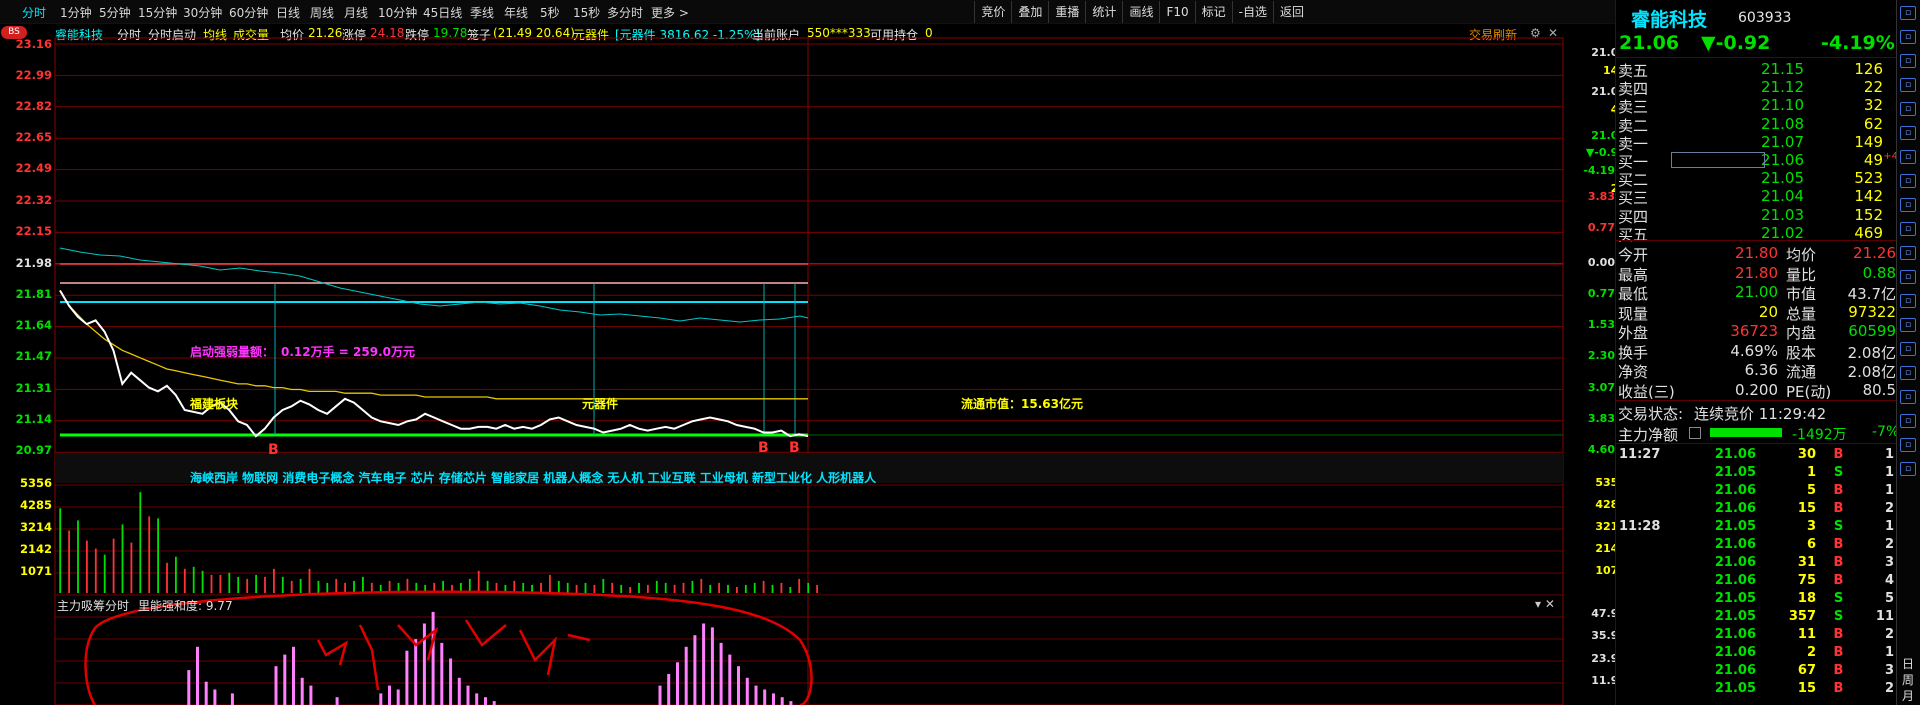  What do you see at coordinates (1751, 70) in the screenshot?
I see `ask-row: 卖五 21.15 126` at bounding box center [1751, 70].